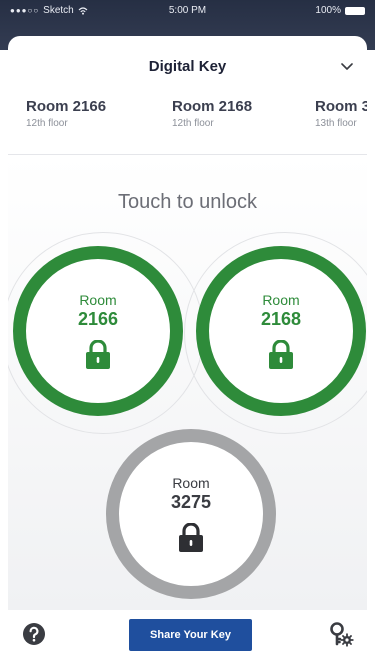 This screenshot has height=660, width=375. I want to click on room-tab-name: Room 2166, so click(66, 106).